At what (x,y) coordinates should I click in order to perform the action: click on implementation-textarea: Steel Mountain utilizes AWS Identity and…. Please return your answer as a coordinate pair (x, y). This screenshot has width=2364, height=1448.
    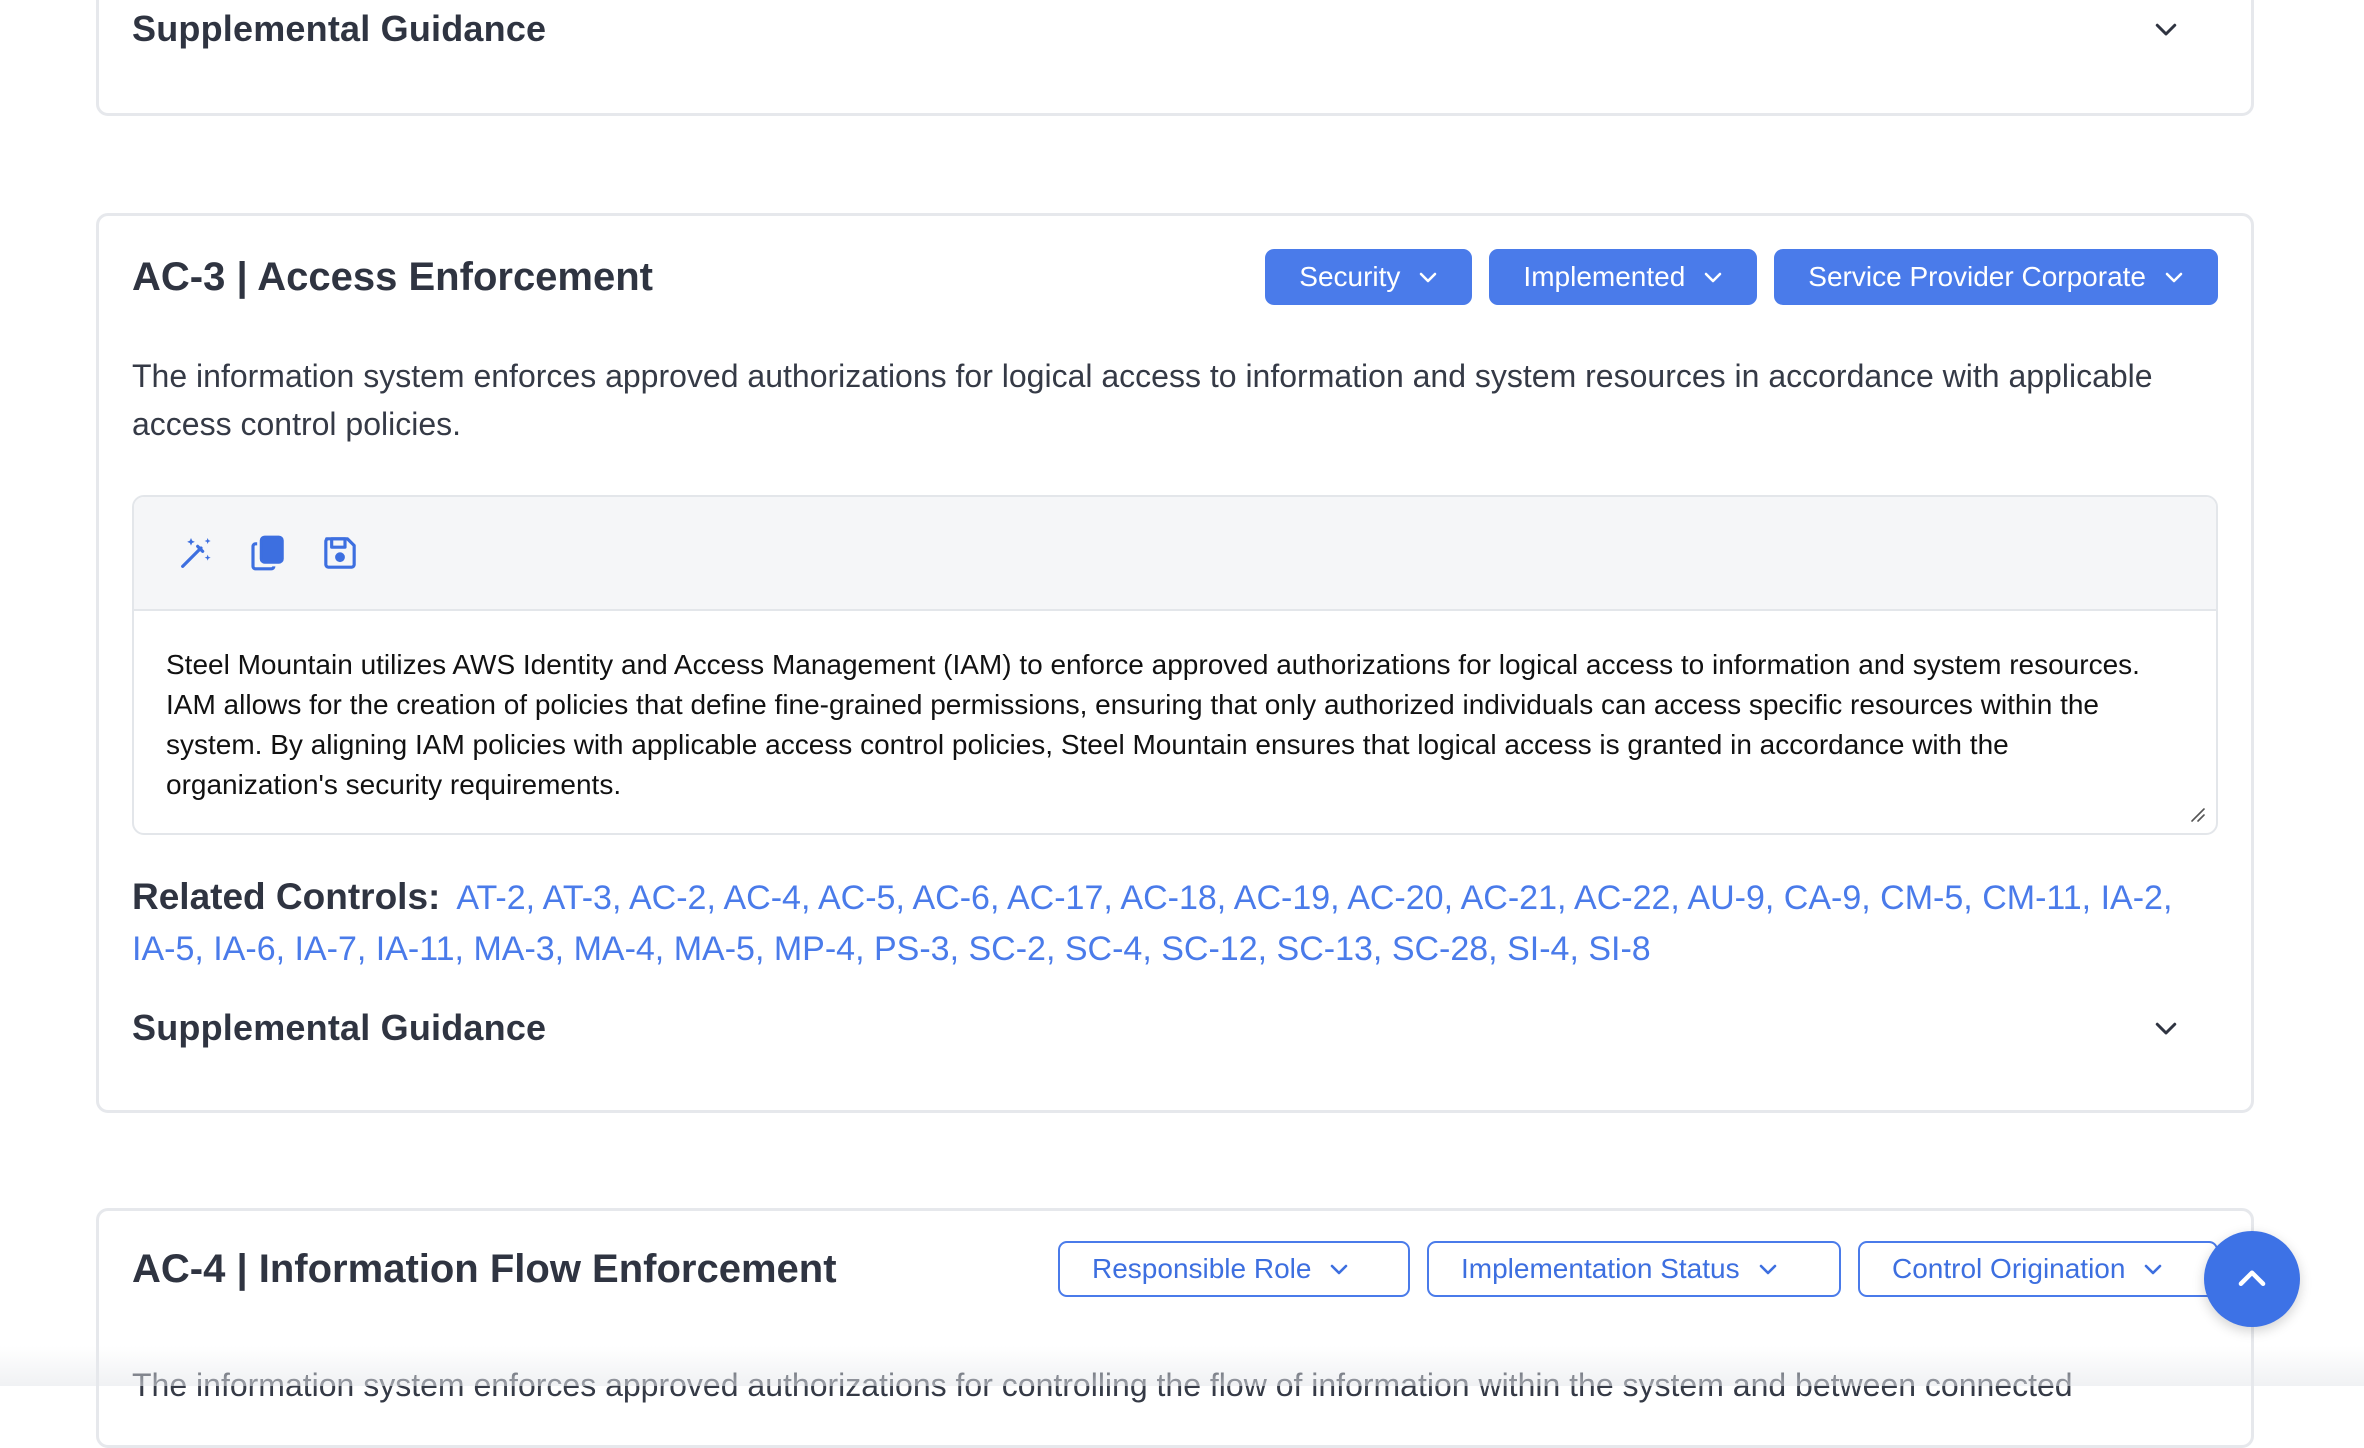
    Looking at the image, I should click on (1175, 722).